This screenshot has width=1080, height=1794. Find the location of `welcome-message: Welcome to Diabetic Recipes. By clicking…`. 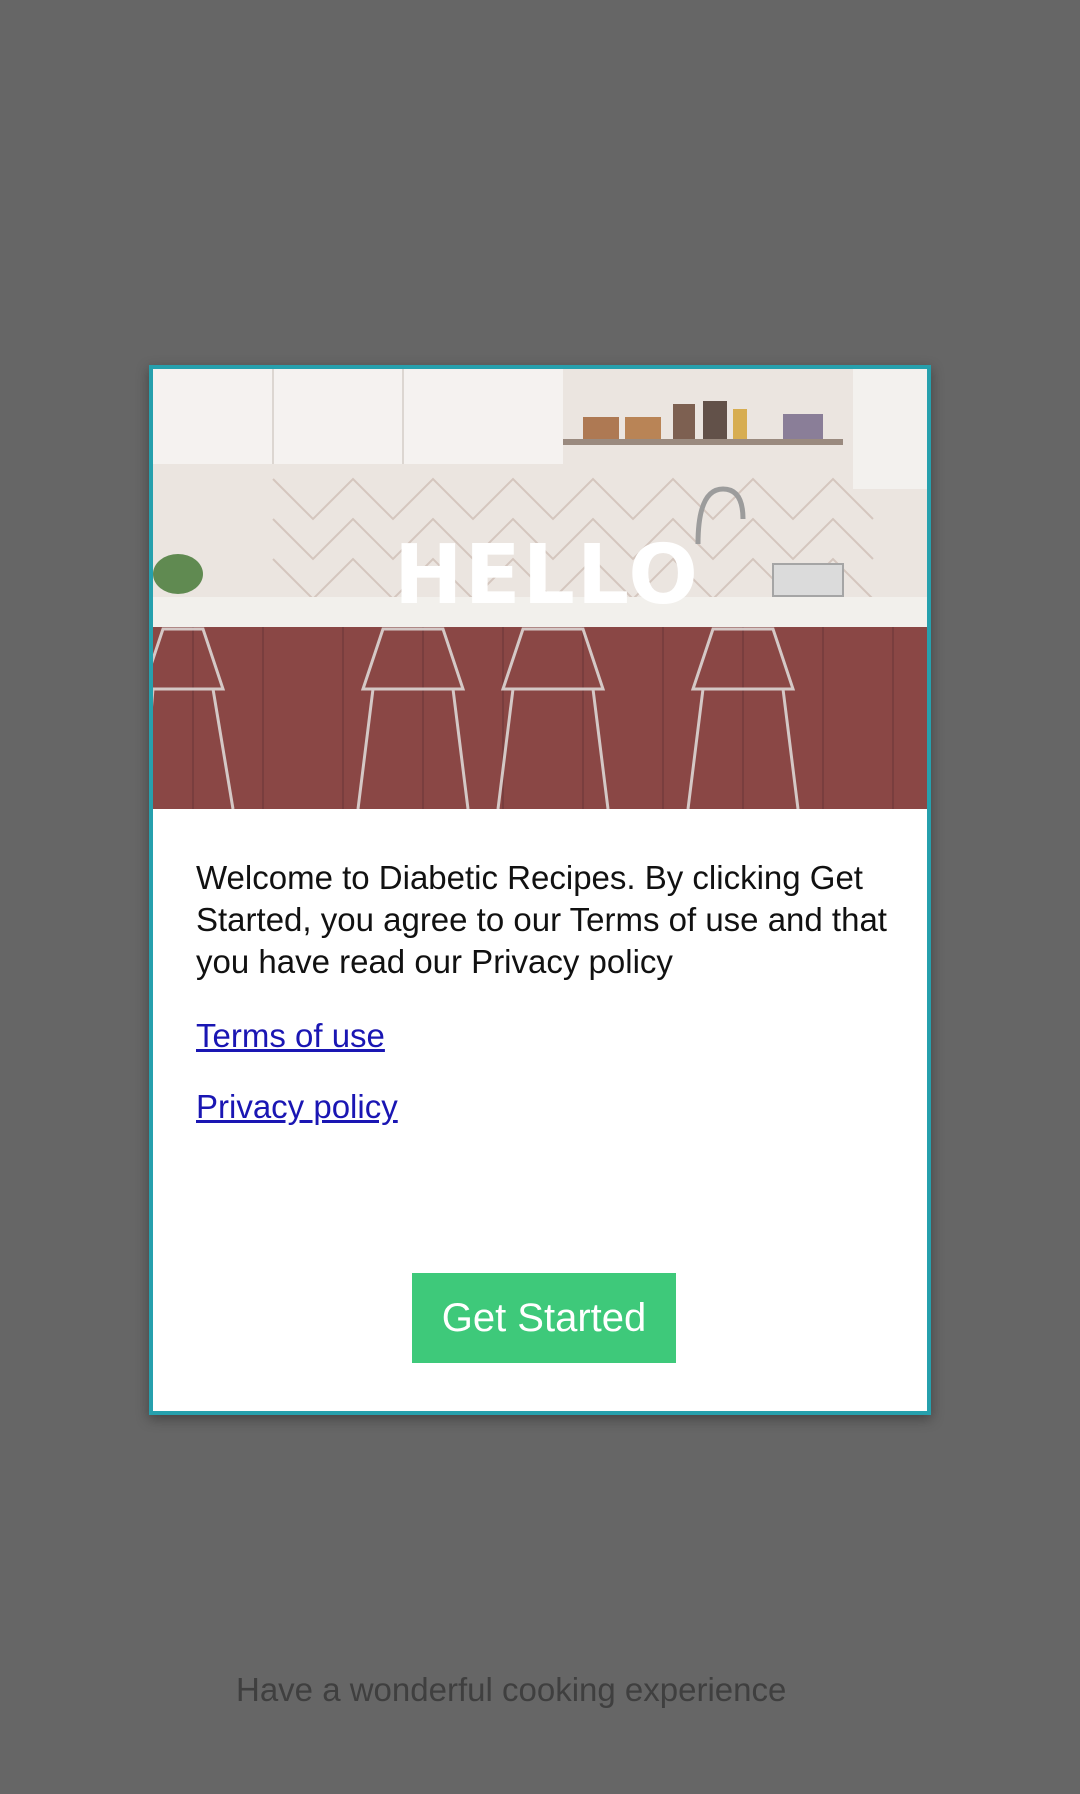

welcome-message: Welcome to Diabetic Recipes. By clicking… is located at coordinates (541, 919).